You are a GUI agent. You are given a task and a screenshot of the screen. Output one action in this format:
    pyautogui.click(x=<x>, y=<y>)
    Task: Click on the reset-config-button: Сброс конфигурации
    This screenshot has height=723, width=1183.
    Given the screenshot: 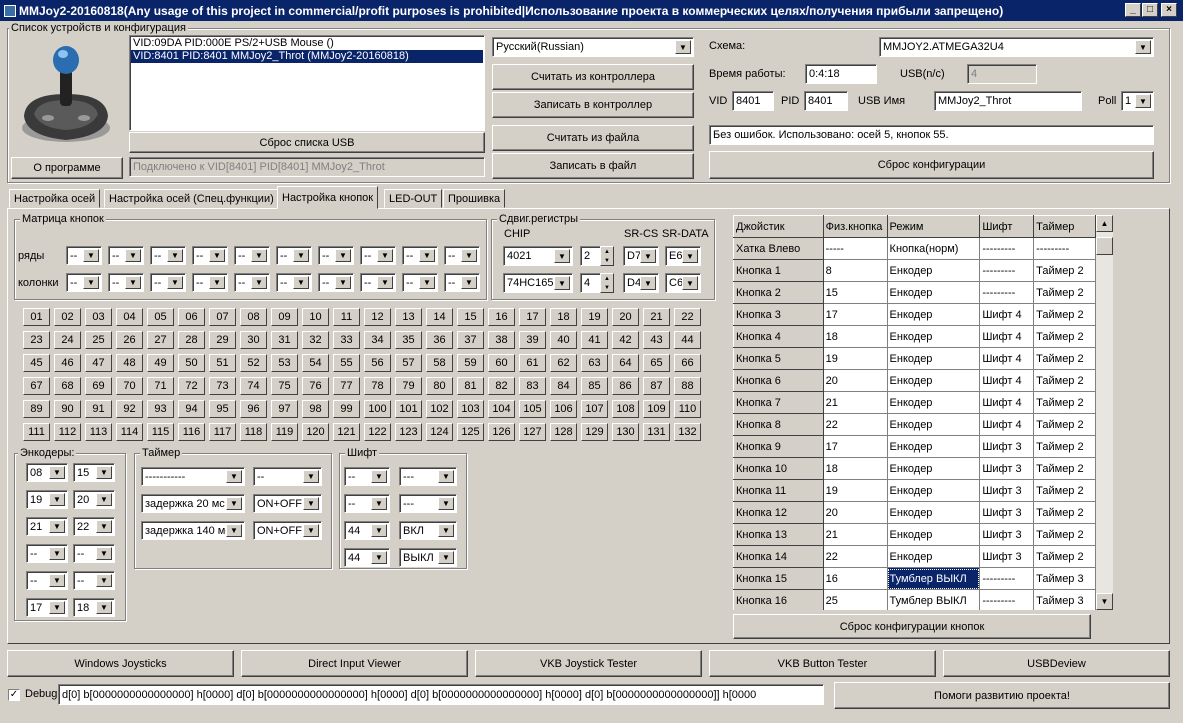 What is the action you would take?
    pyautogui.click(x=931, y=165)
    